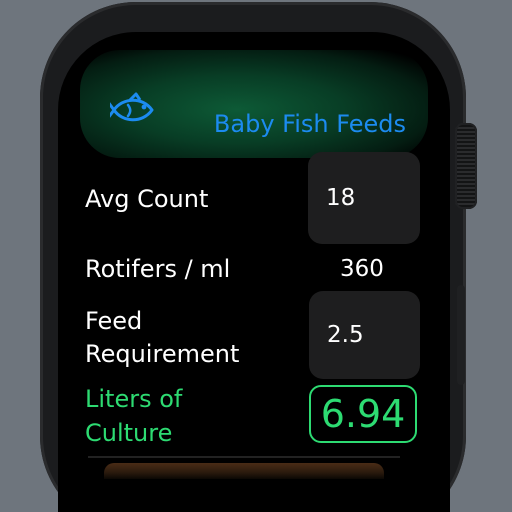 Image resolution: width=512 pixels, height=512 pixels. I want to click on rotifers-label: Rotifers / ml, so click(158, 269).